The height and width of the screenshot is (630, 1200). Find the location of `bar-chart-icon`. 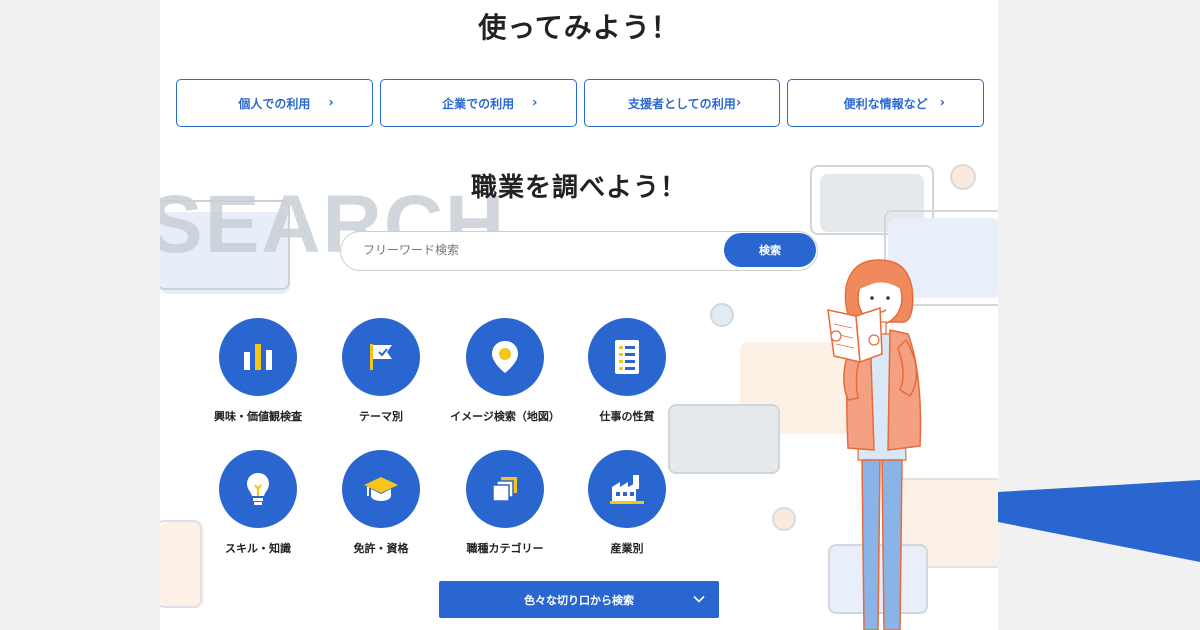

bar-chart-icon is located at coordinates (258, 357).